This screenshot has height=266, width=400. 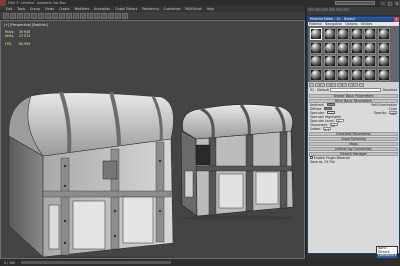 What do you see at coordinates (397, 3) in the screenshot?
I see `close-button: ×` at bounding box center [397, 3].